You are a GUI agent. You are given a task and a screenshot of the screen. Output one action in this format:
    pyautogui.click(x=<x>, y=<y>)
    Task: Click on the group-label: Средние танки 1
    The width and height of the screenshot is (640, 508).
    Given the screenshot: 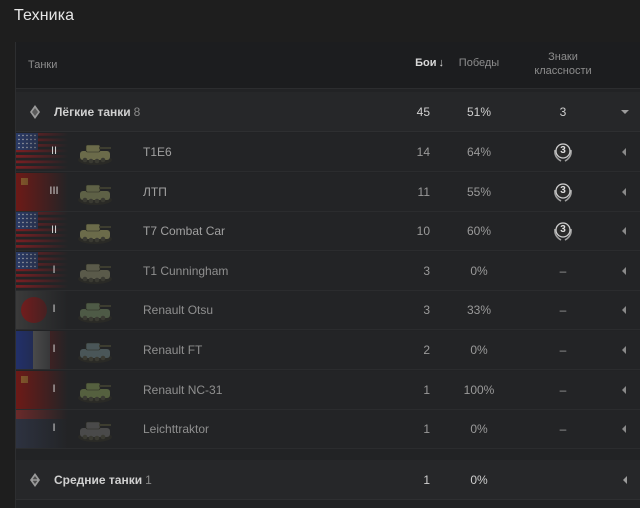 What is the action you would take?
    pyautogui.click(x=103, y=480)
    